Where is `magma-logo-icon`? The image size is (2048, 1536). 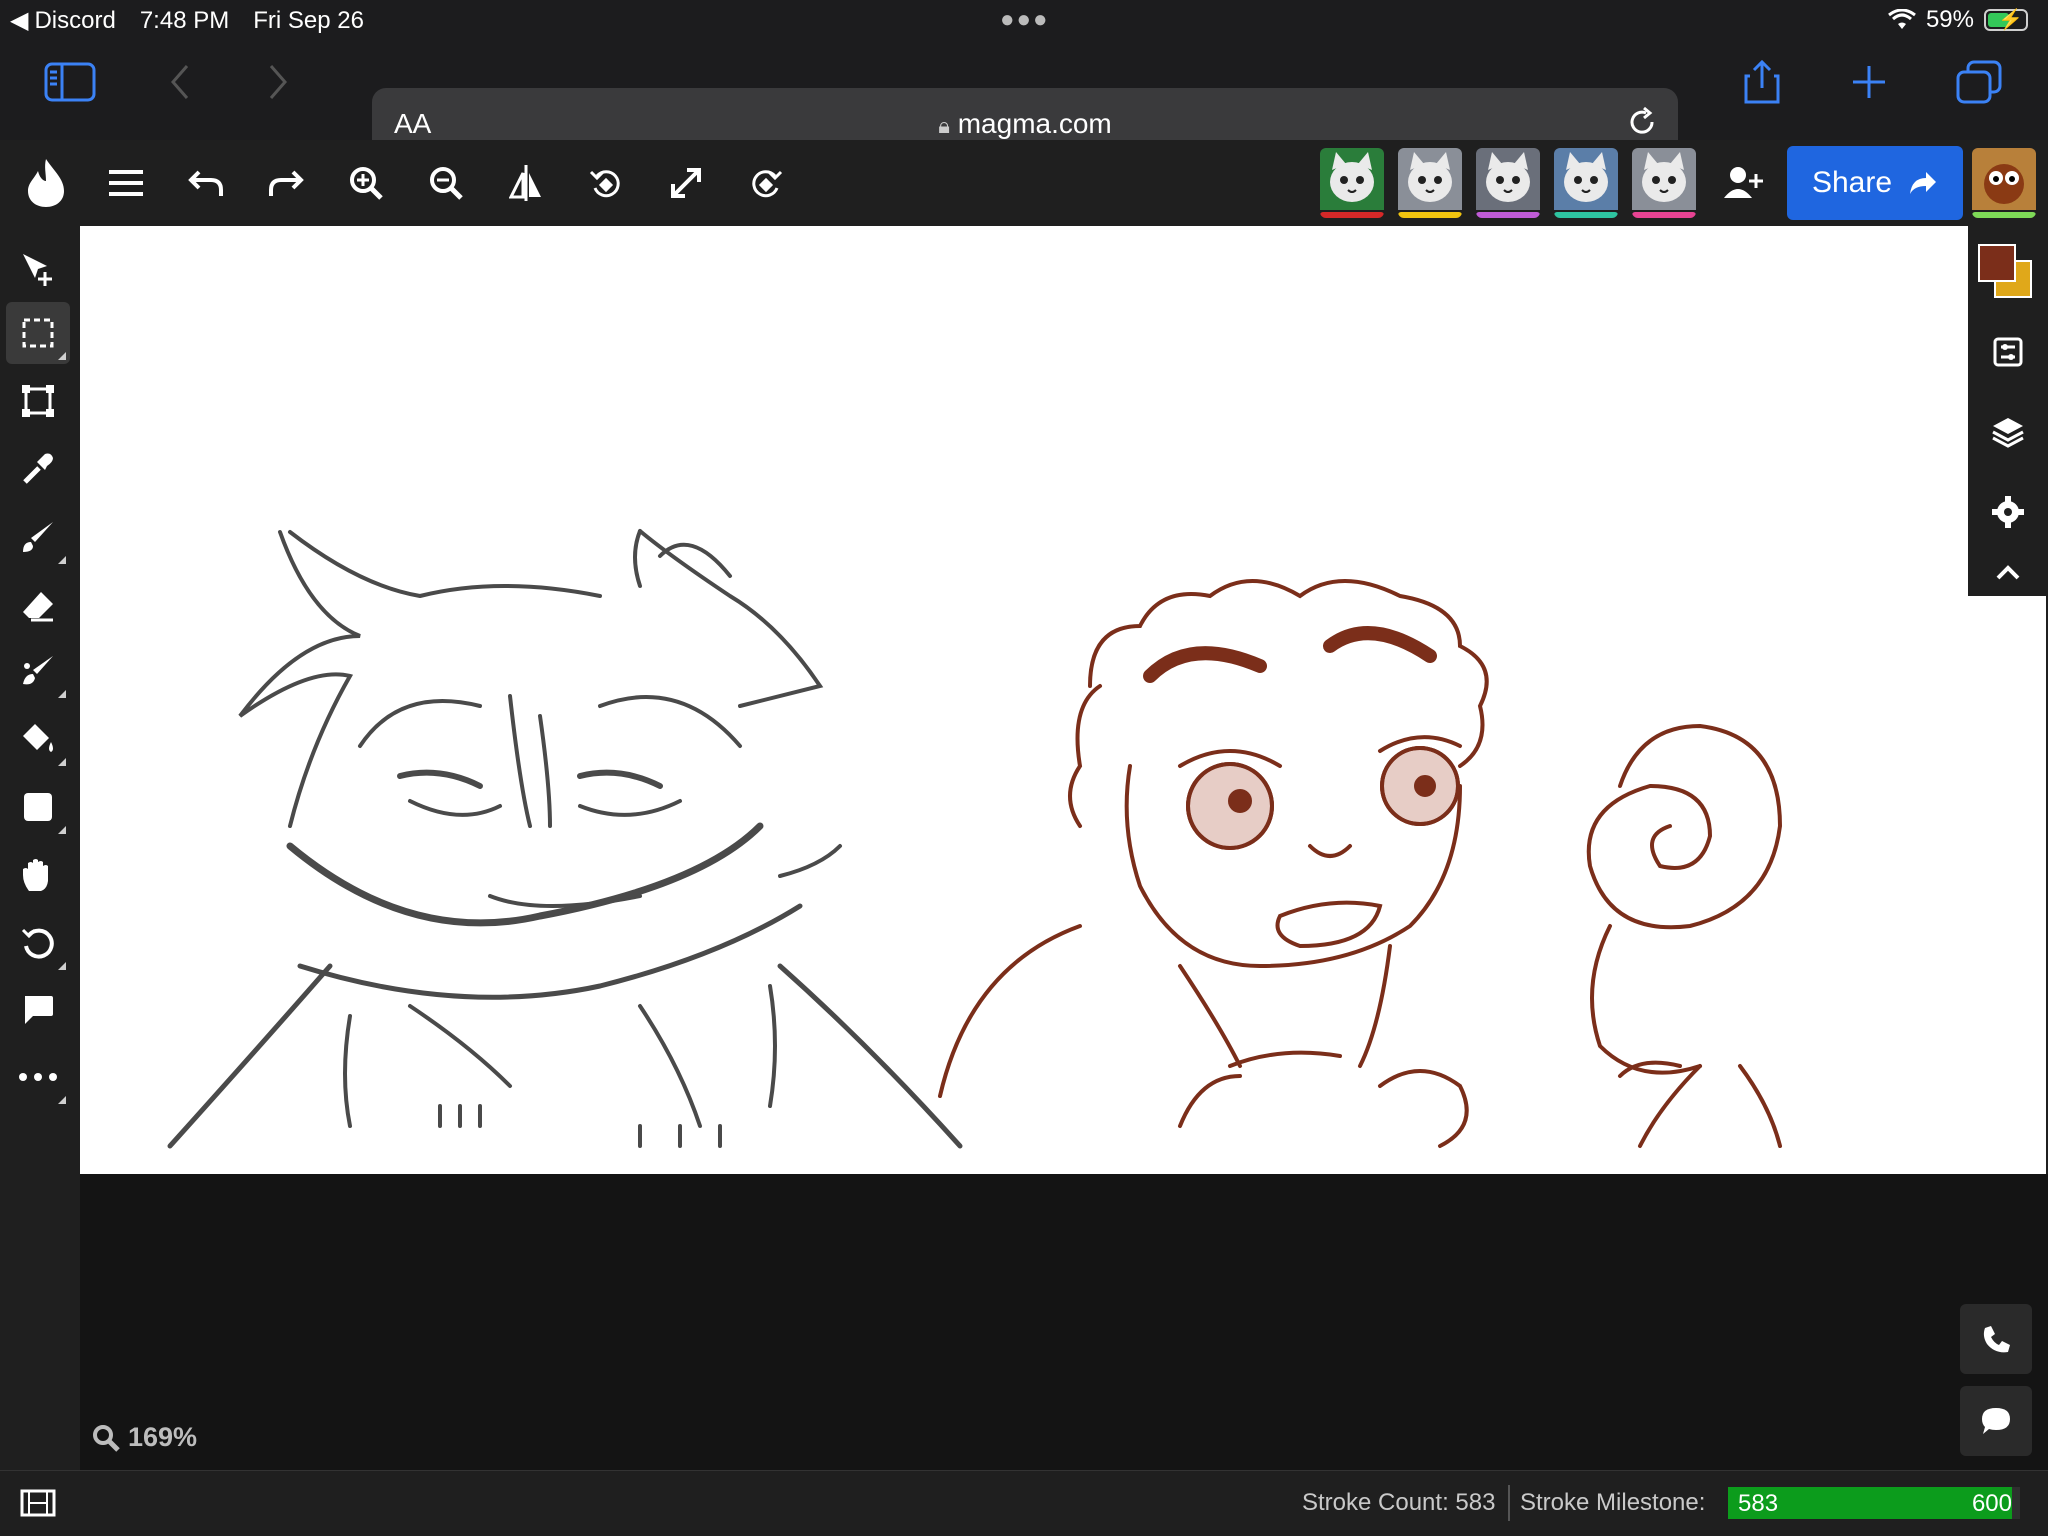 magma-logo-icon is located at coordinates (46, 183).